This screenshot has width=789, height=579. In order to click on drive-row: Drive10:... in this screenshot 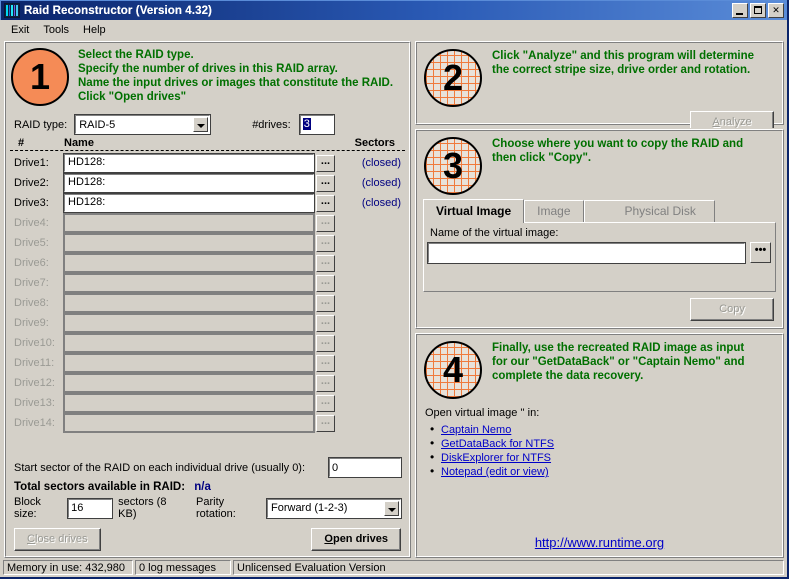, I will do `click(209, 343)`.